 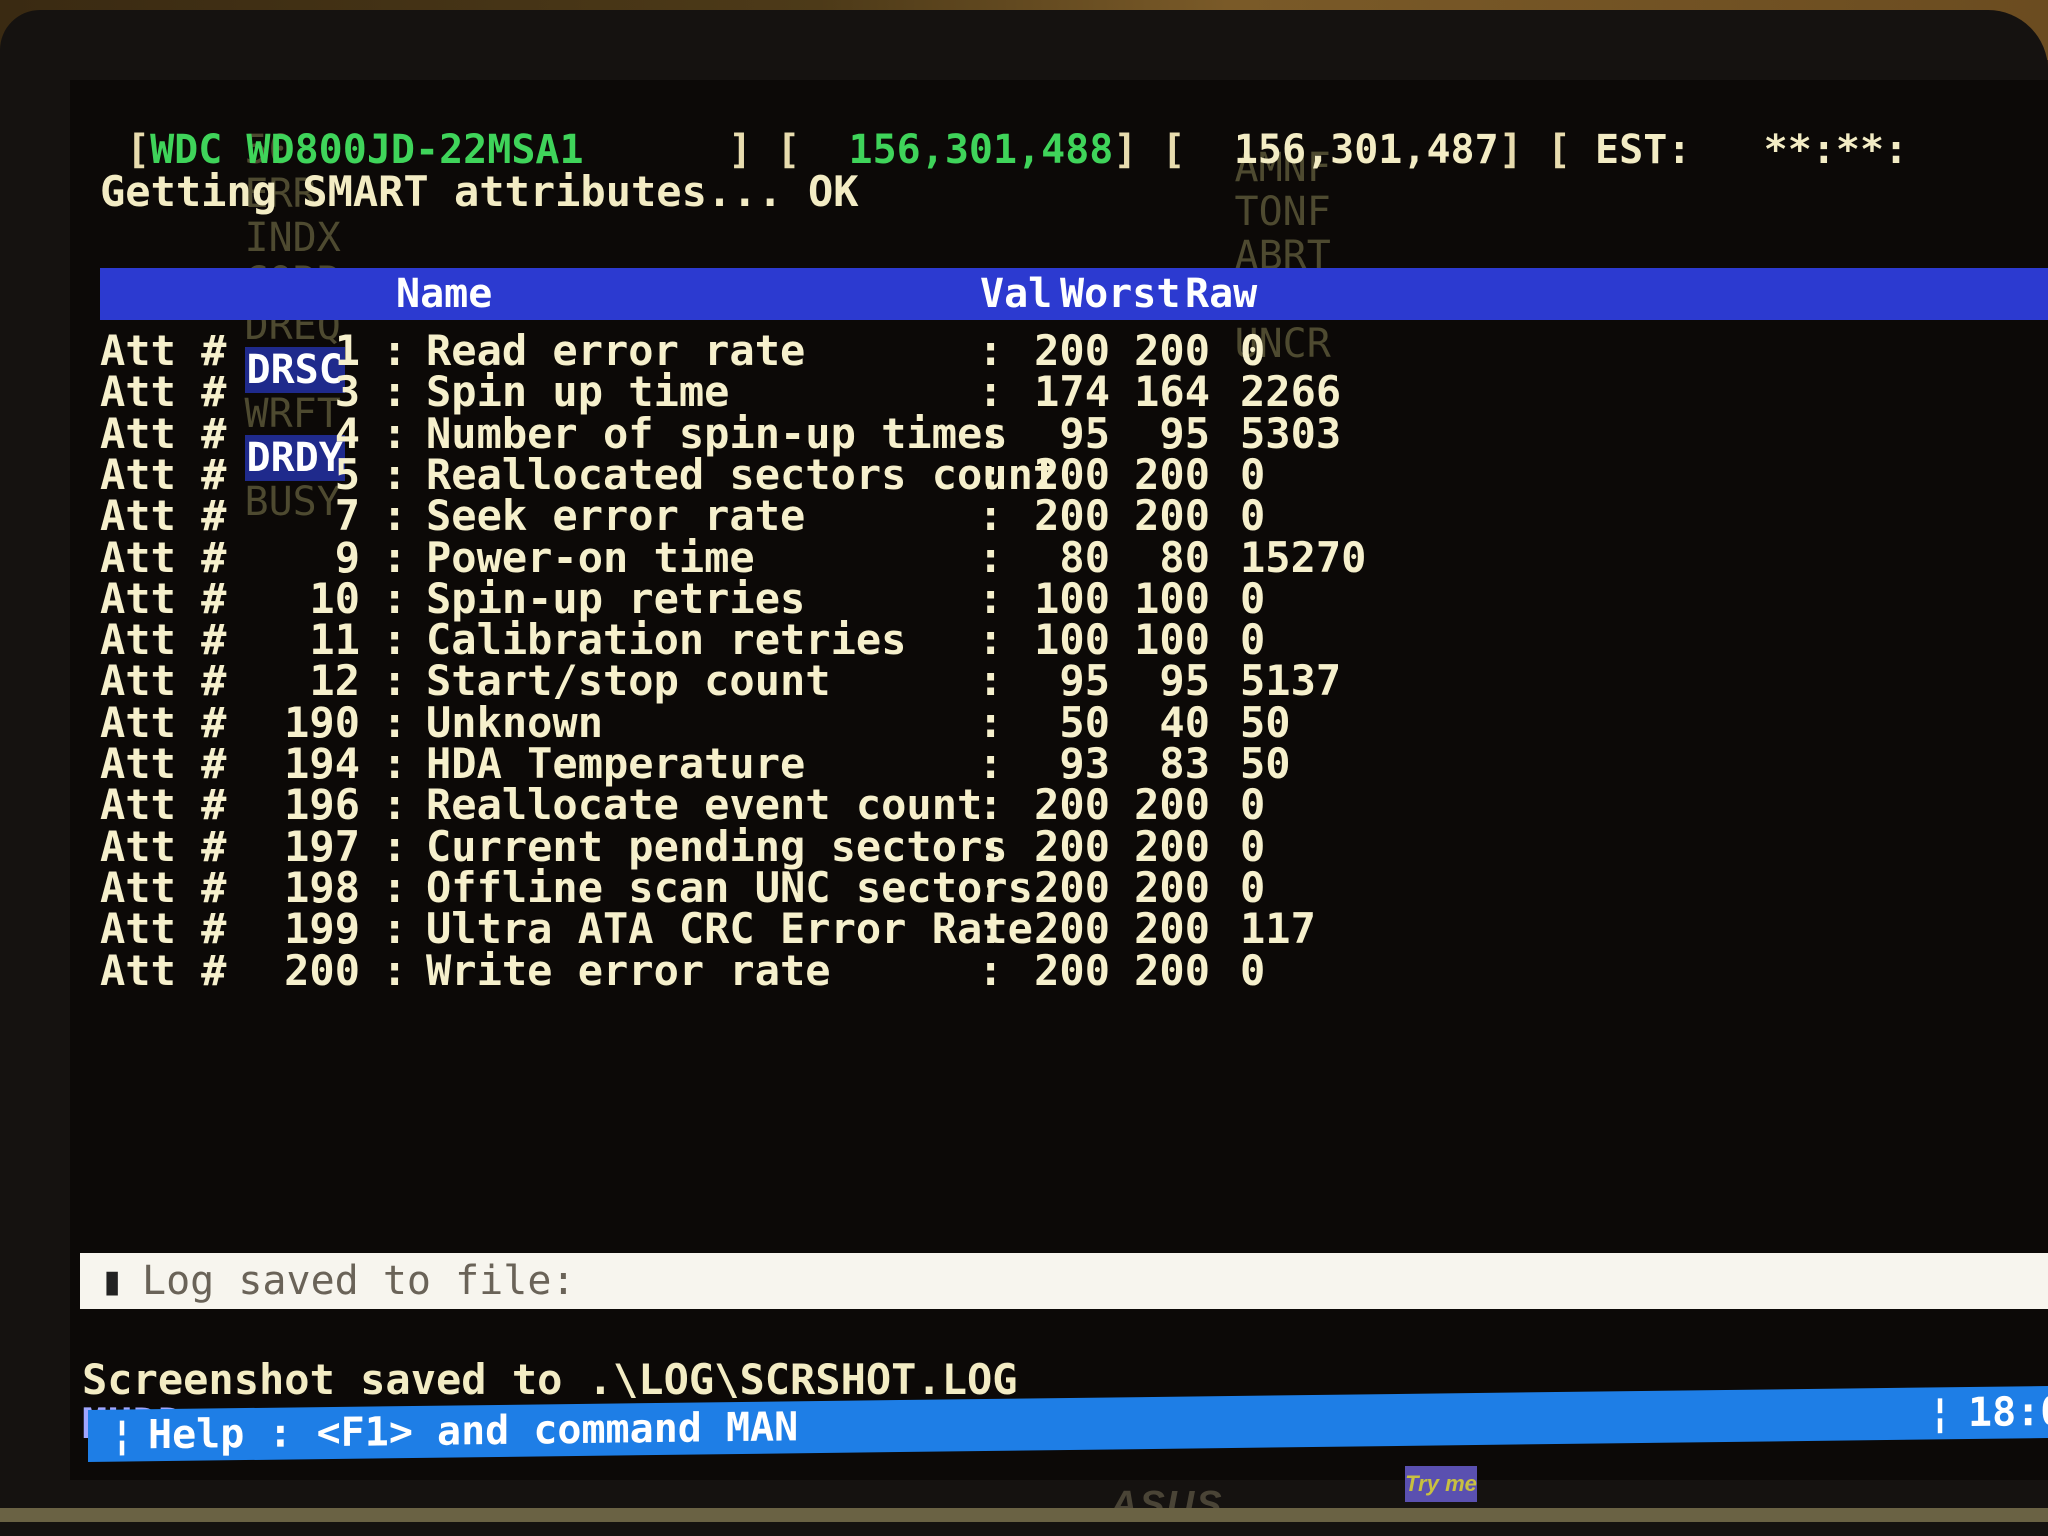 What do you see at coordinates (2008, 1412) in the screenshot?
I see `clock: 18:0` at bounding box center [2008, 1412].